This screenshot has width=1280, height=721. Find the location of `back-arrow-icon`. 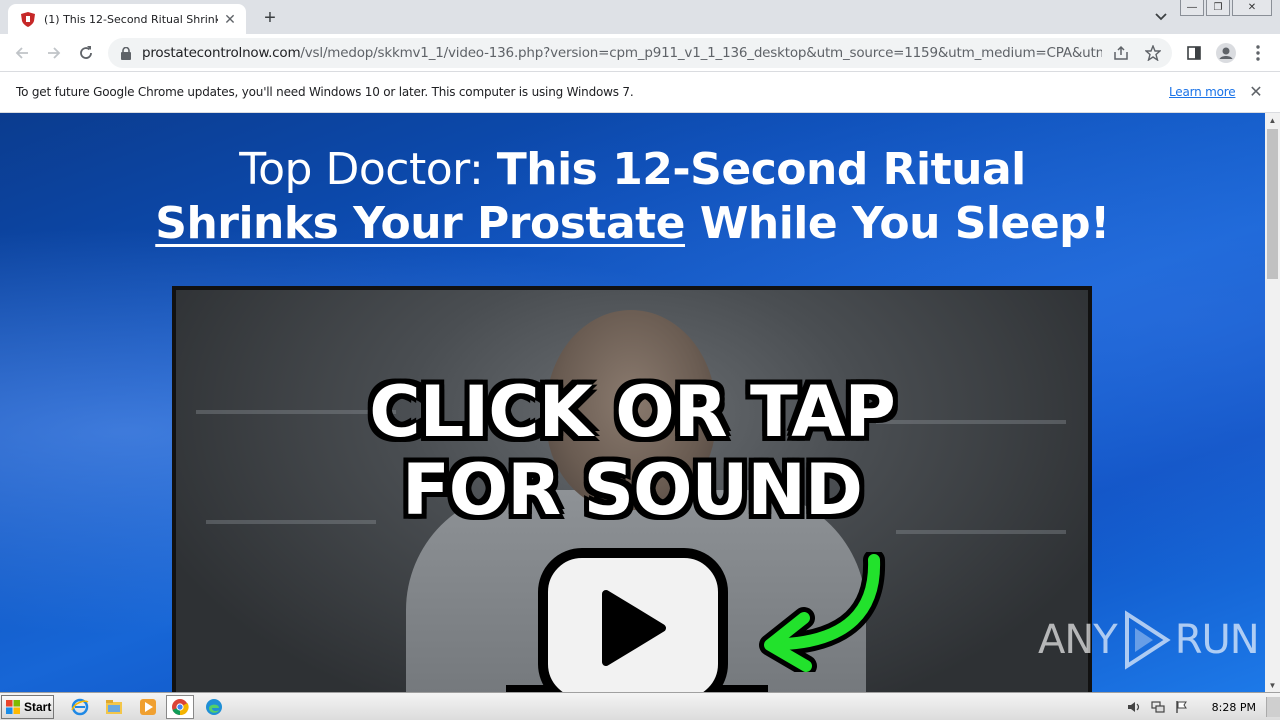

back-arrow-icon is located at coordinates (22, 53).